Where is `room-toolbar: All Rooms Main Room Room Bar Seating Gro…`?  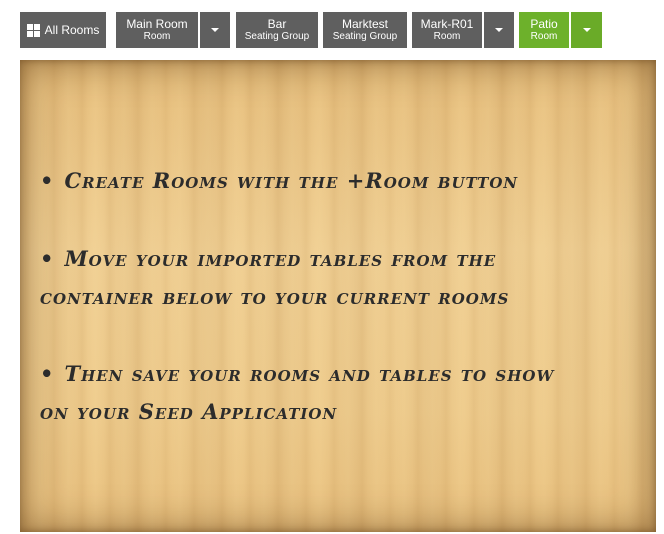 room-toolbar: All Rooms Main Room Room Bar Seating Gro… is located at coordinates (332, 28).